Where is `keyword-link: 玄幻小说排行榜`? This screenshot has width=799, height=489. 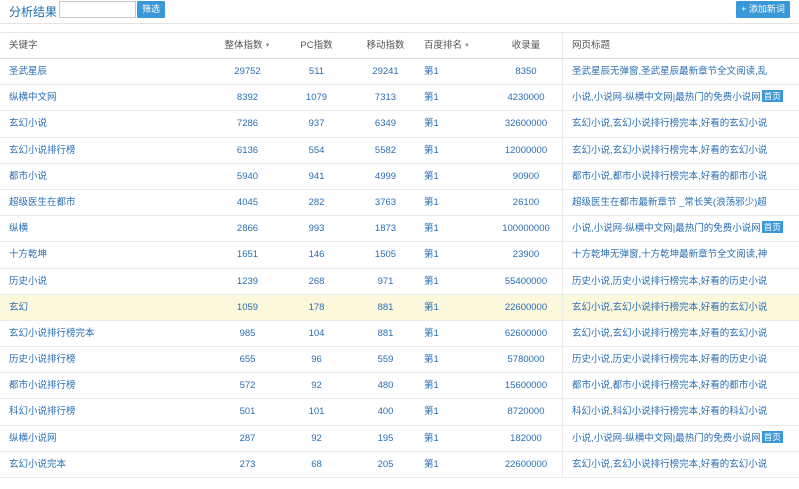
keyword-link: 玄幻小说排行榜 is located at coordinates (109, 151).